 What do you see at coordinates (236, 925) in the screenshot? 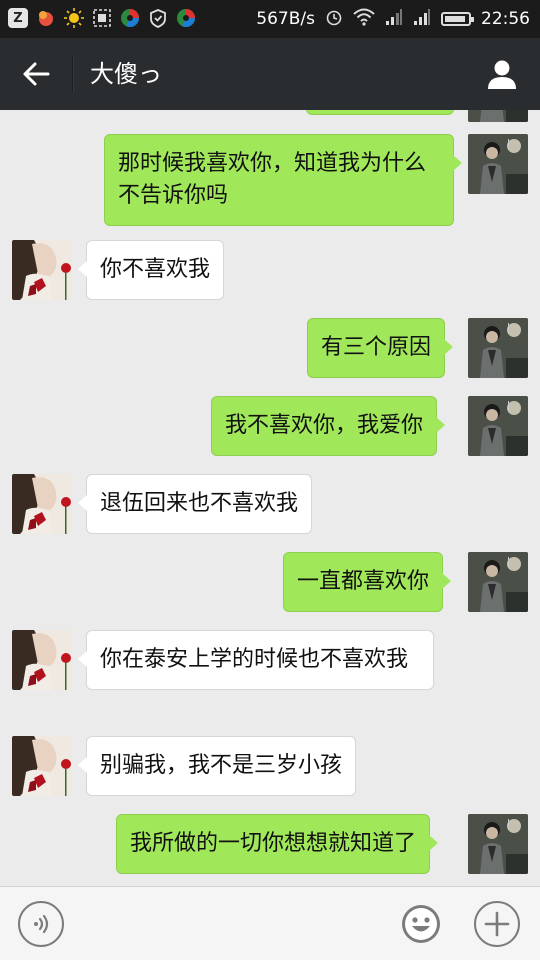
I see `message-input` at bounding box center [236, 925].